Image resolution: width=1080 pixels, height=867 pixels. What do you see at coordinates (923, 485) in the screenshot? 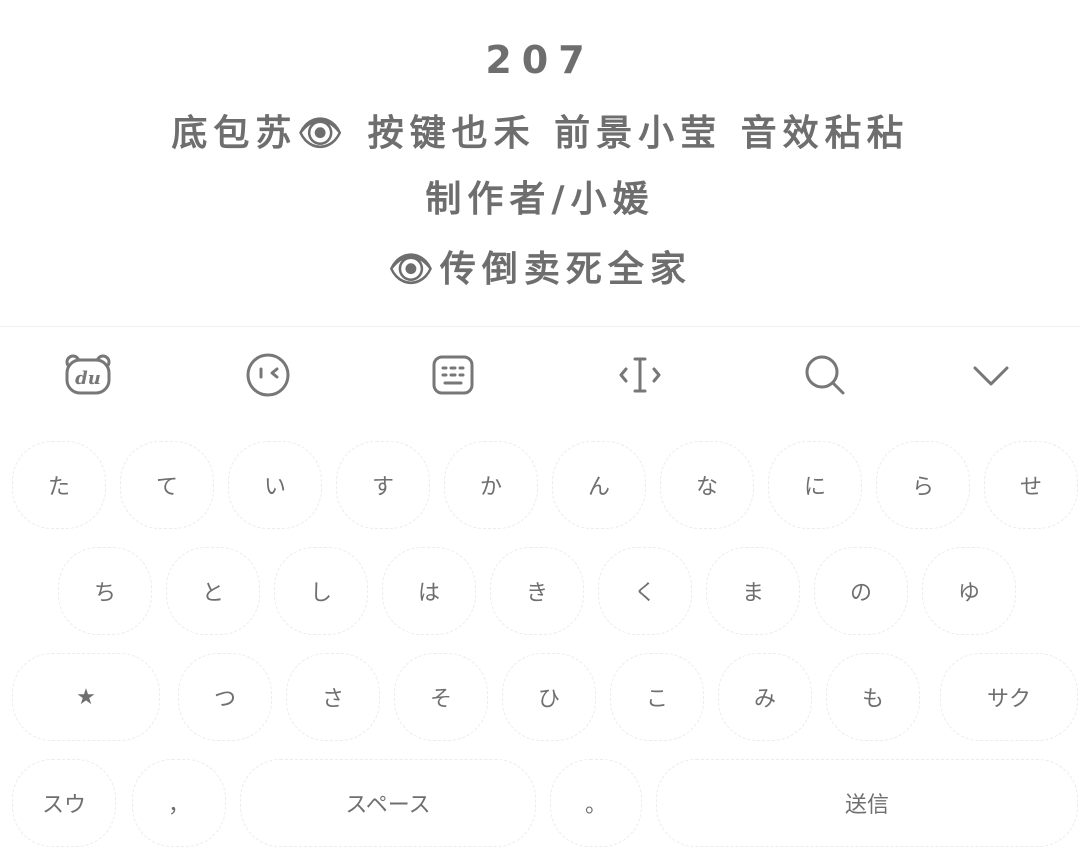
I see `key-ra: ら` at bounding box center [923, 485].